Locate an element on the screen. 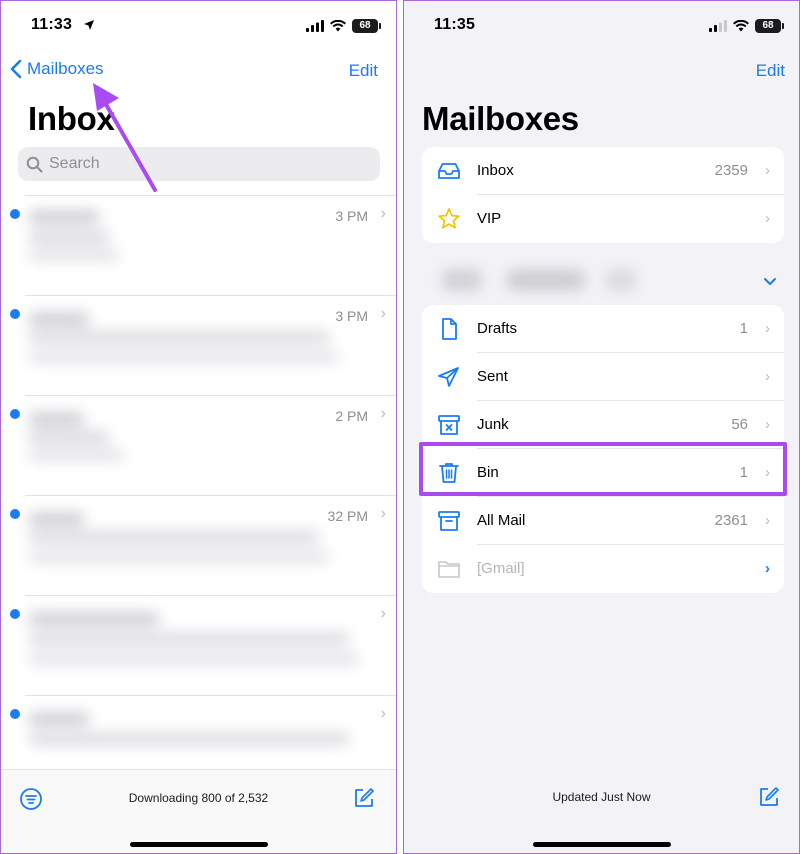 The width and height of the screenshot is (800, 854). update-status: Updated Just Now is located at coordinates (601, 797).